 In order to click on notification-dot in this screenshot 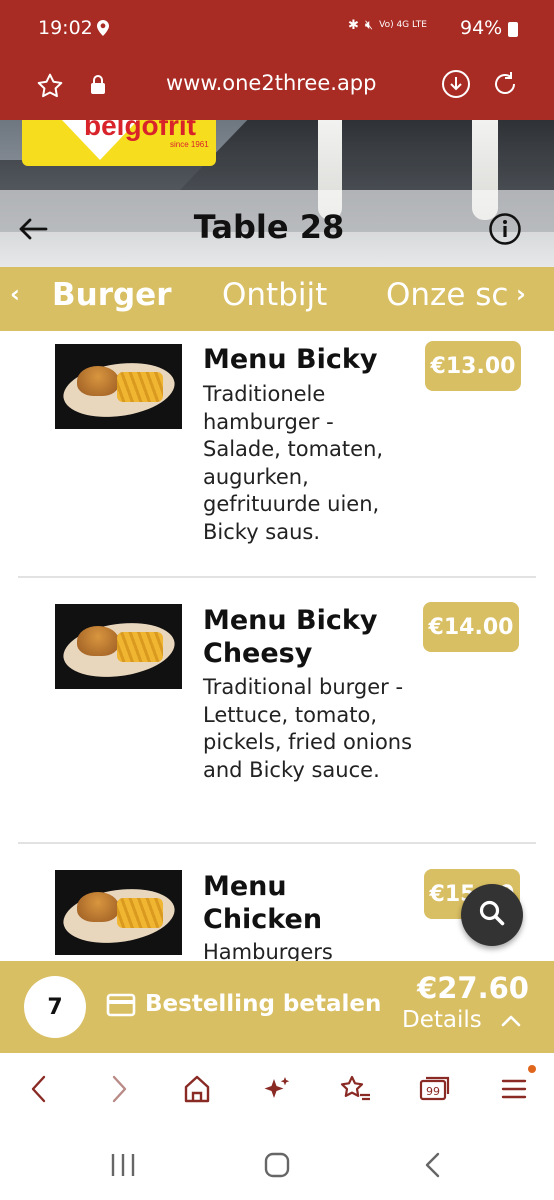, I will do `click(532, 1069)`.